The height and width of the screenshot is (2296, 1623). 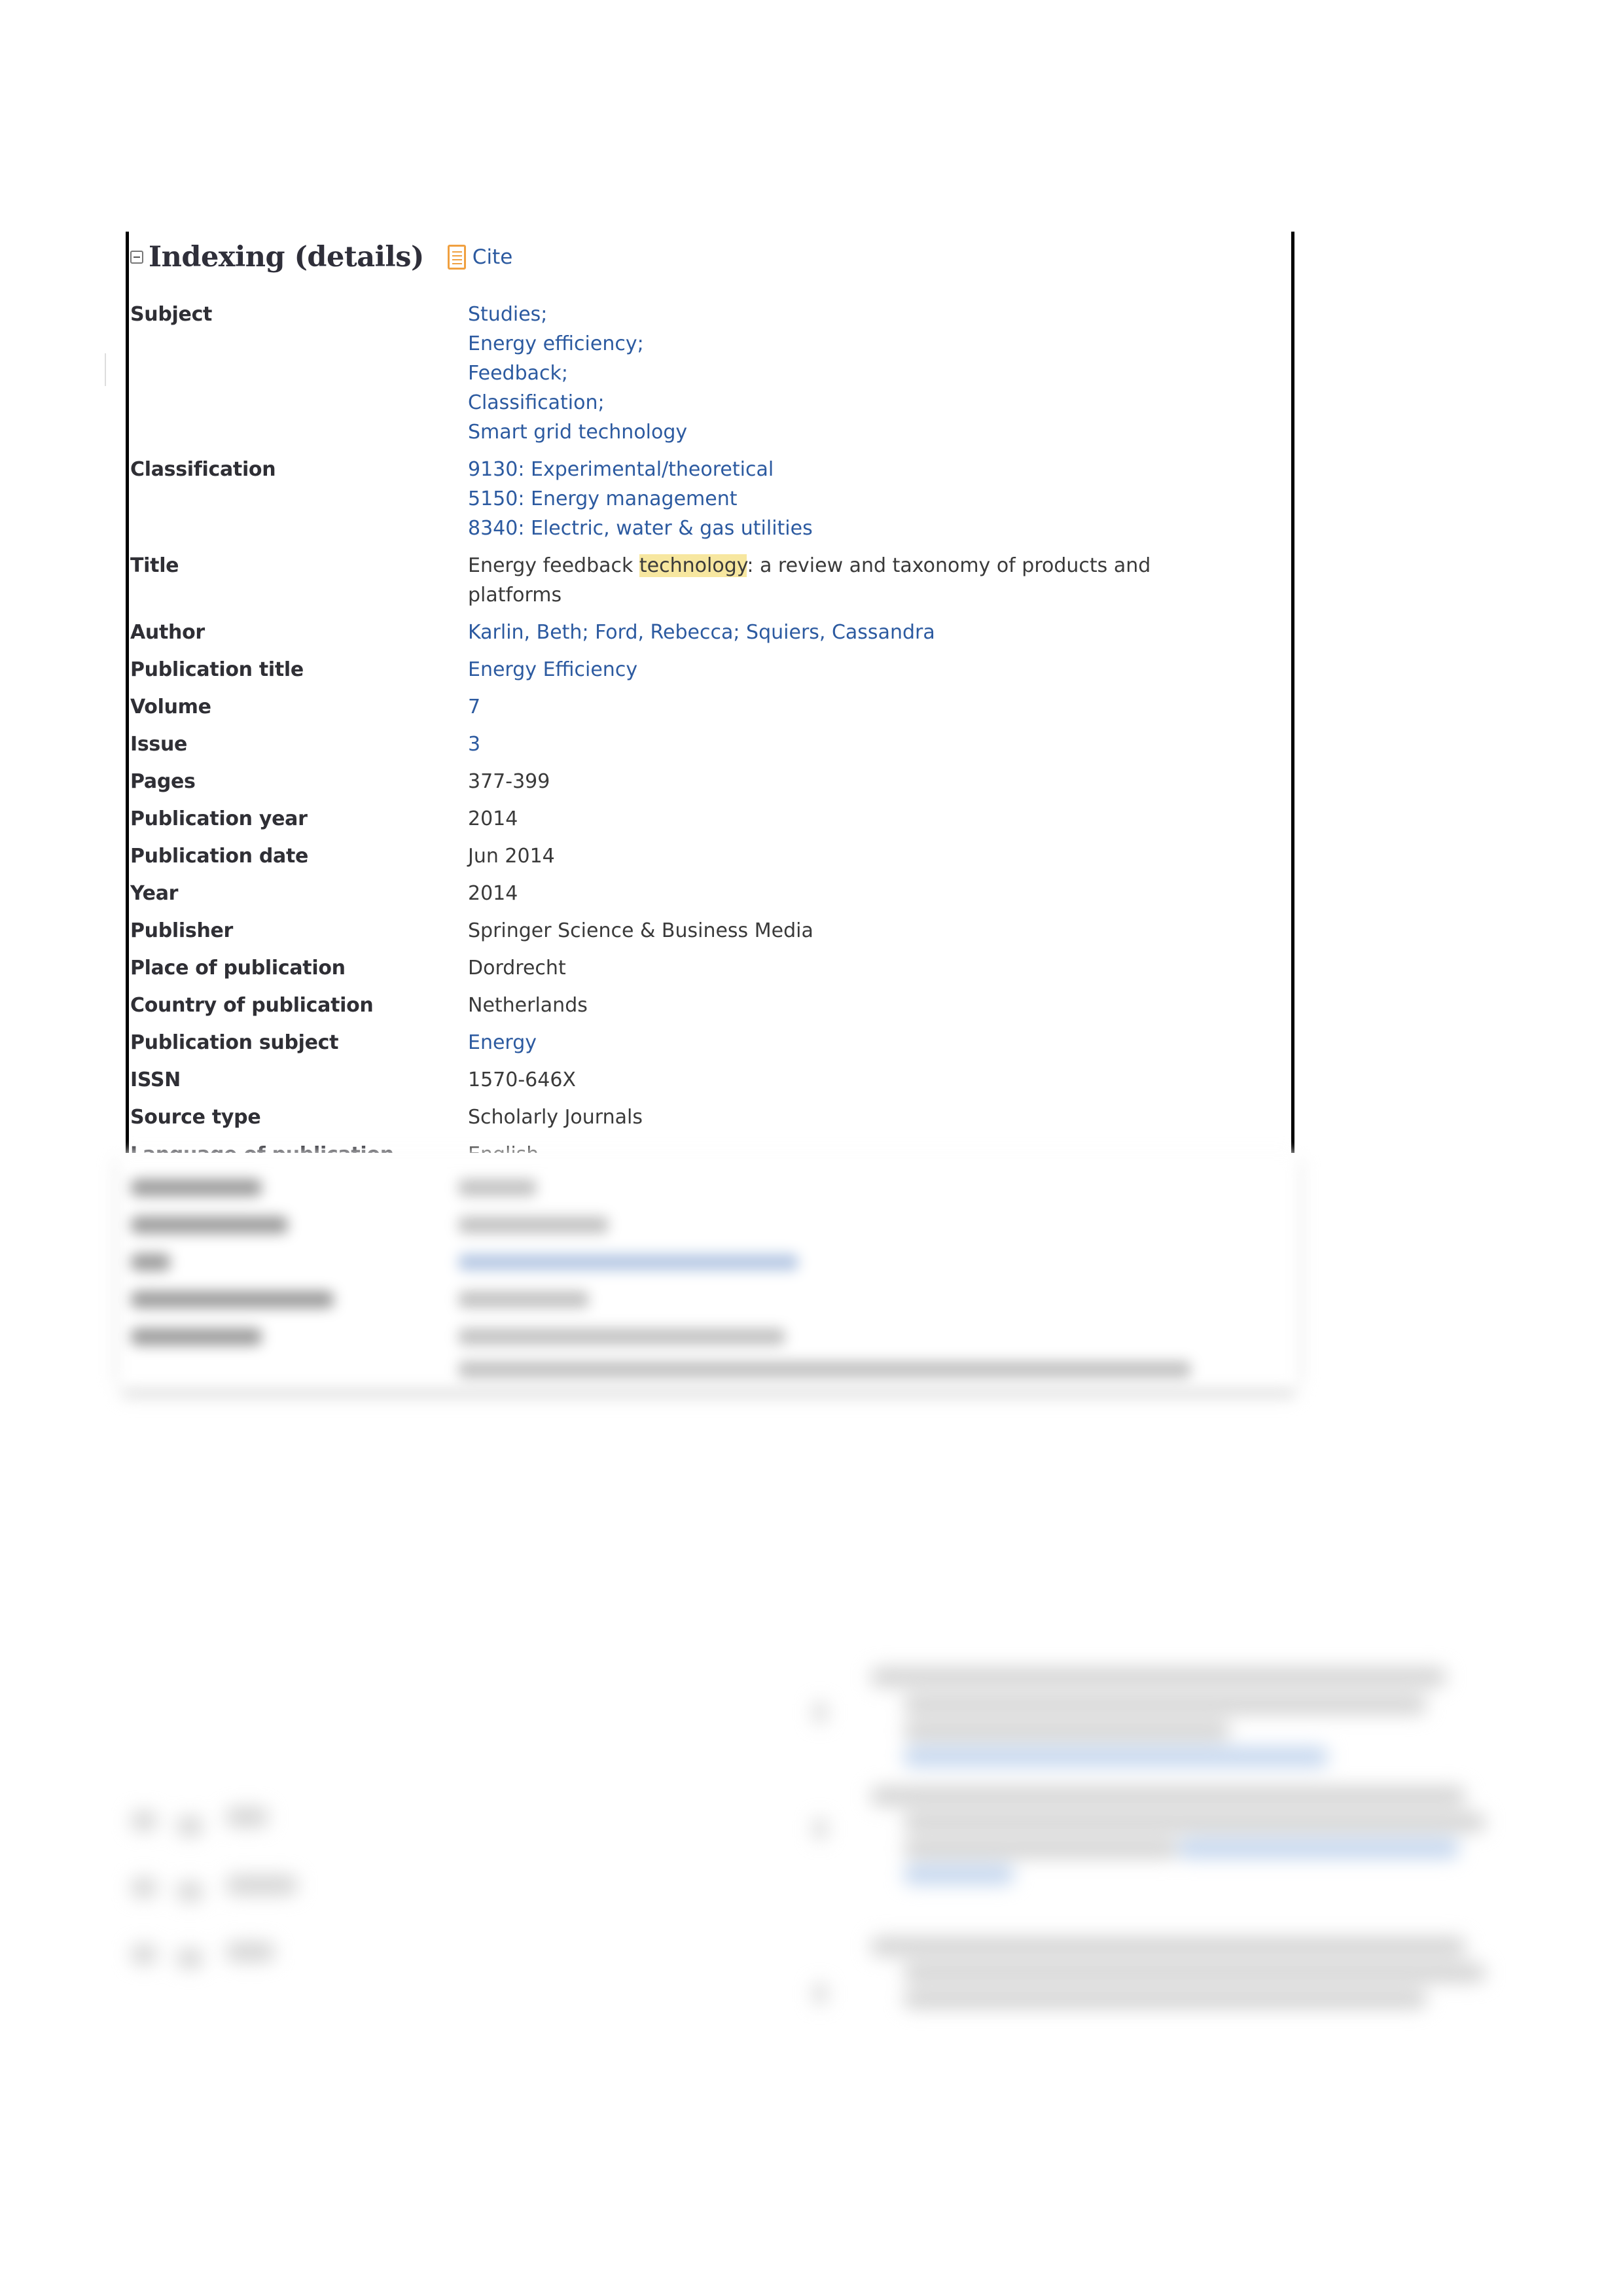 What do you see at coordinates (710, 856) in the screenshot?
I see `field-row-publication-date: Publication date Jun 2014` at bounding box center [710, 856].